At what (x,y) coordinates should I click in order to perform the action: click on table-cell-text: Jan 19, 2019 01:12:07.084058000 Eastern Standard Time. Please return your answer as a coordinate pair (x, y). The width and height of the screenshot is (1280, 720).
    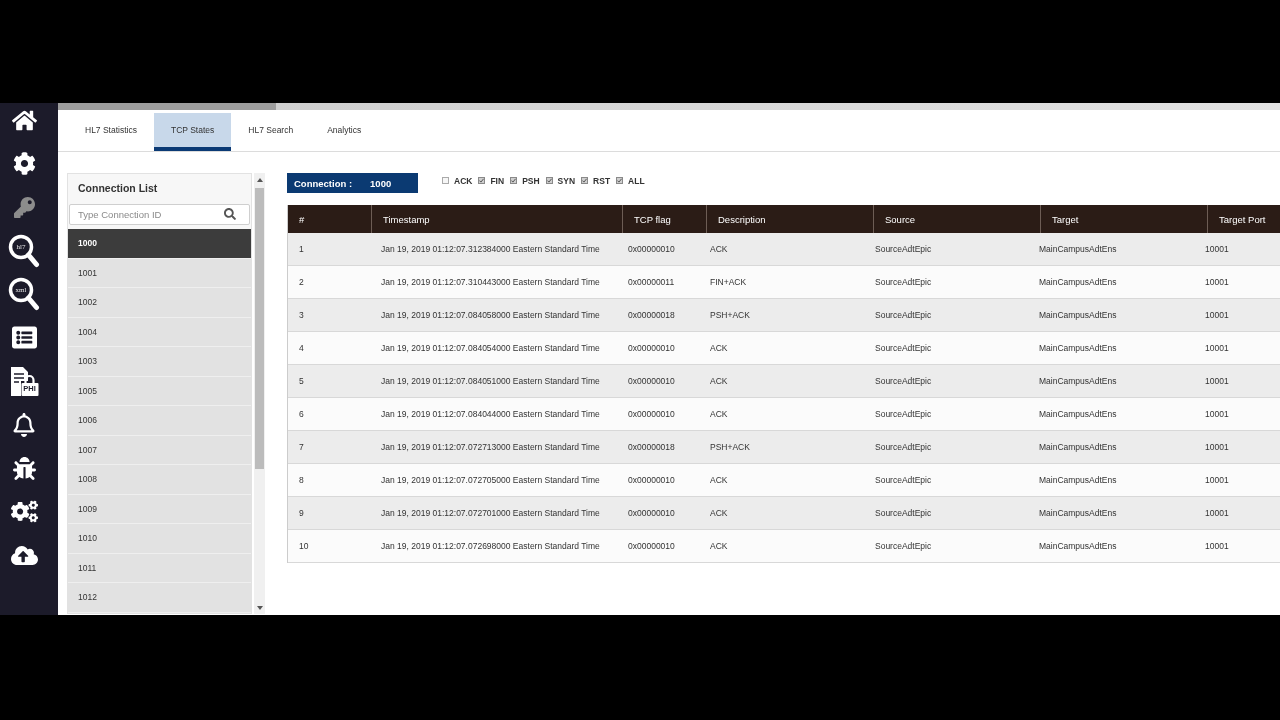
    Looking at the image, I should click on (490, 315).